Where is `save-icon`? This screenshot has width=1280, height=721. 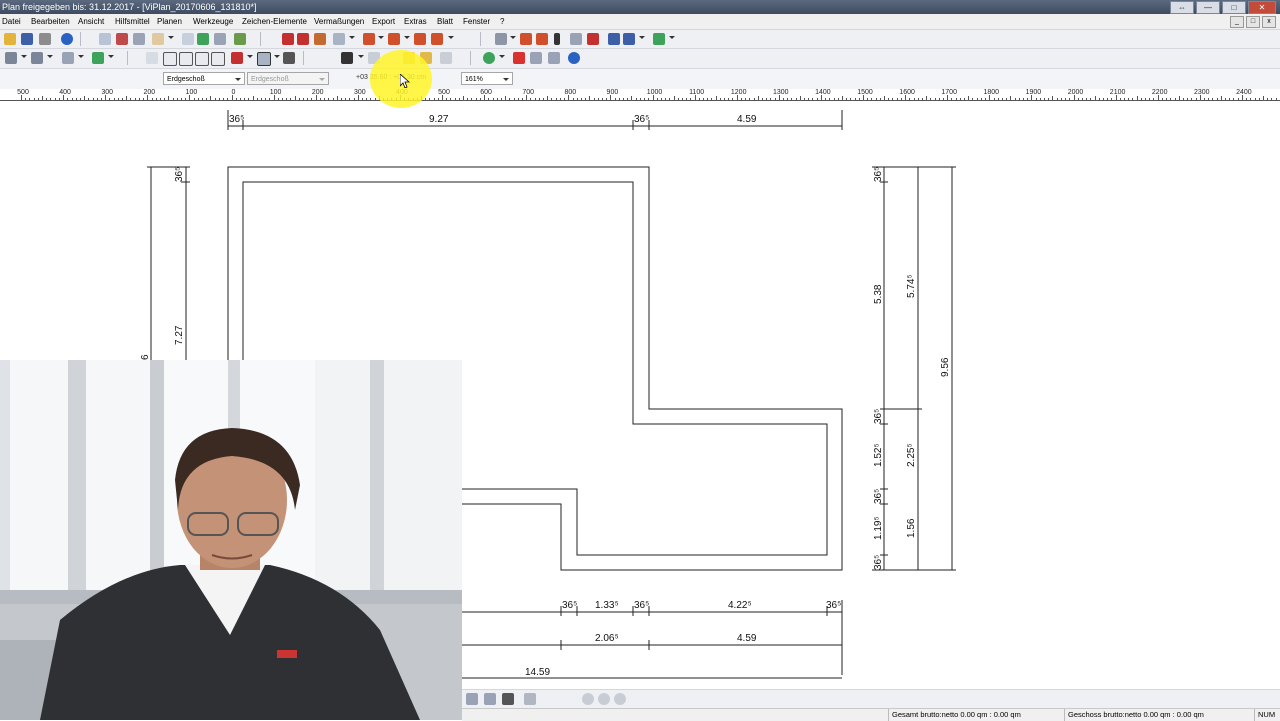 save-icon is located at coordinates (27, 39).